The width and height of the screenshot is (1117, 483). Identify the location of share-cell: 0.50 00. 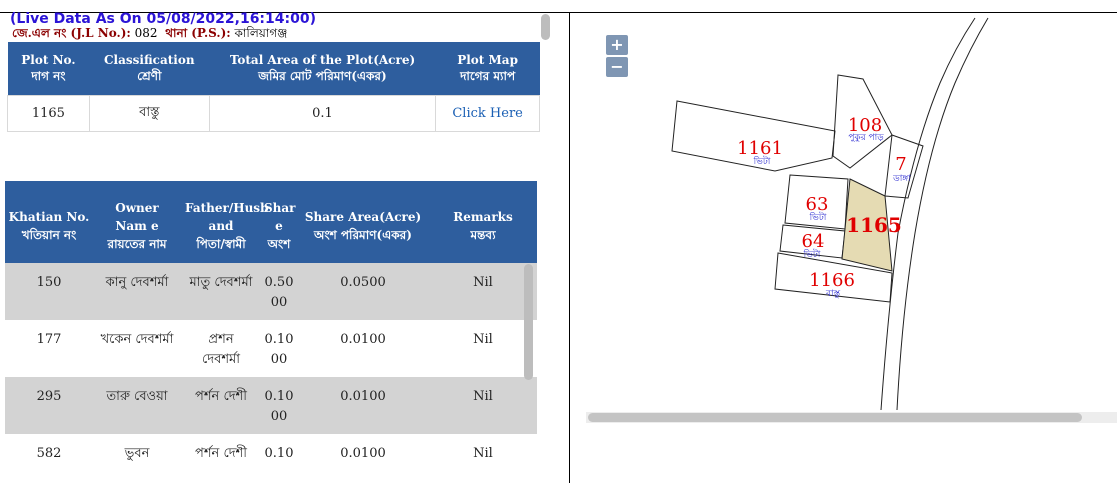
(279, 291).